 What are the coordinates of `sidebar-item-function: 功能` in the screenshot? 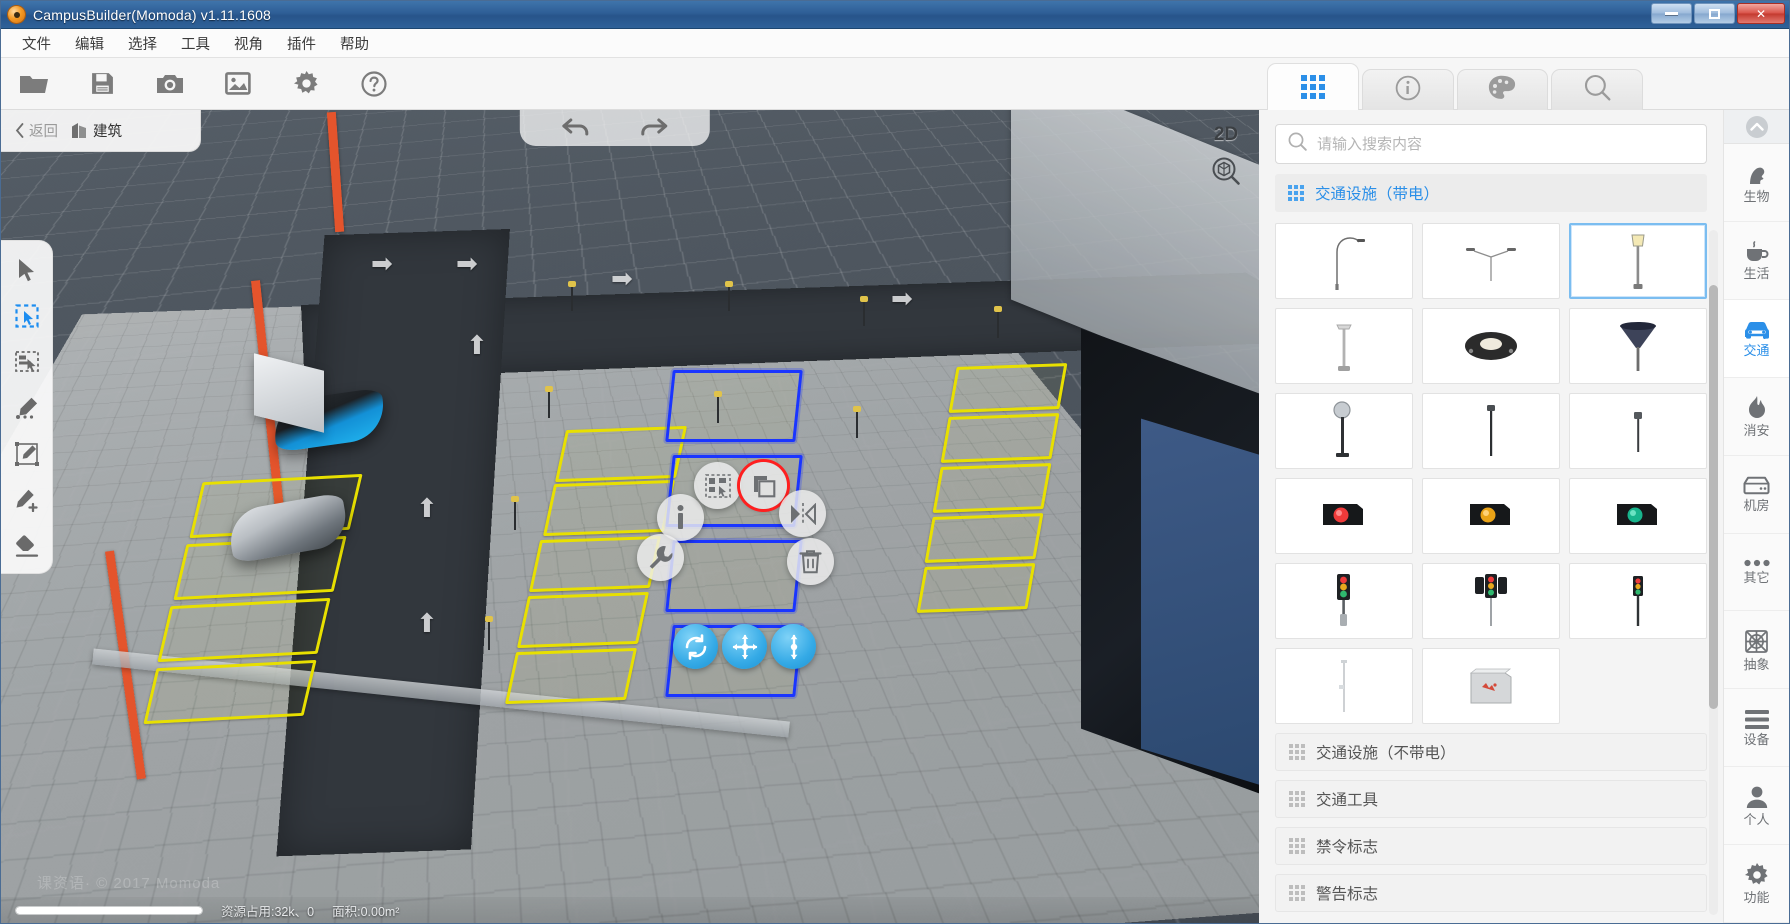 It's located at (1756, 884).